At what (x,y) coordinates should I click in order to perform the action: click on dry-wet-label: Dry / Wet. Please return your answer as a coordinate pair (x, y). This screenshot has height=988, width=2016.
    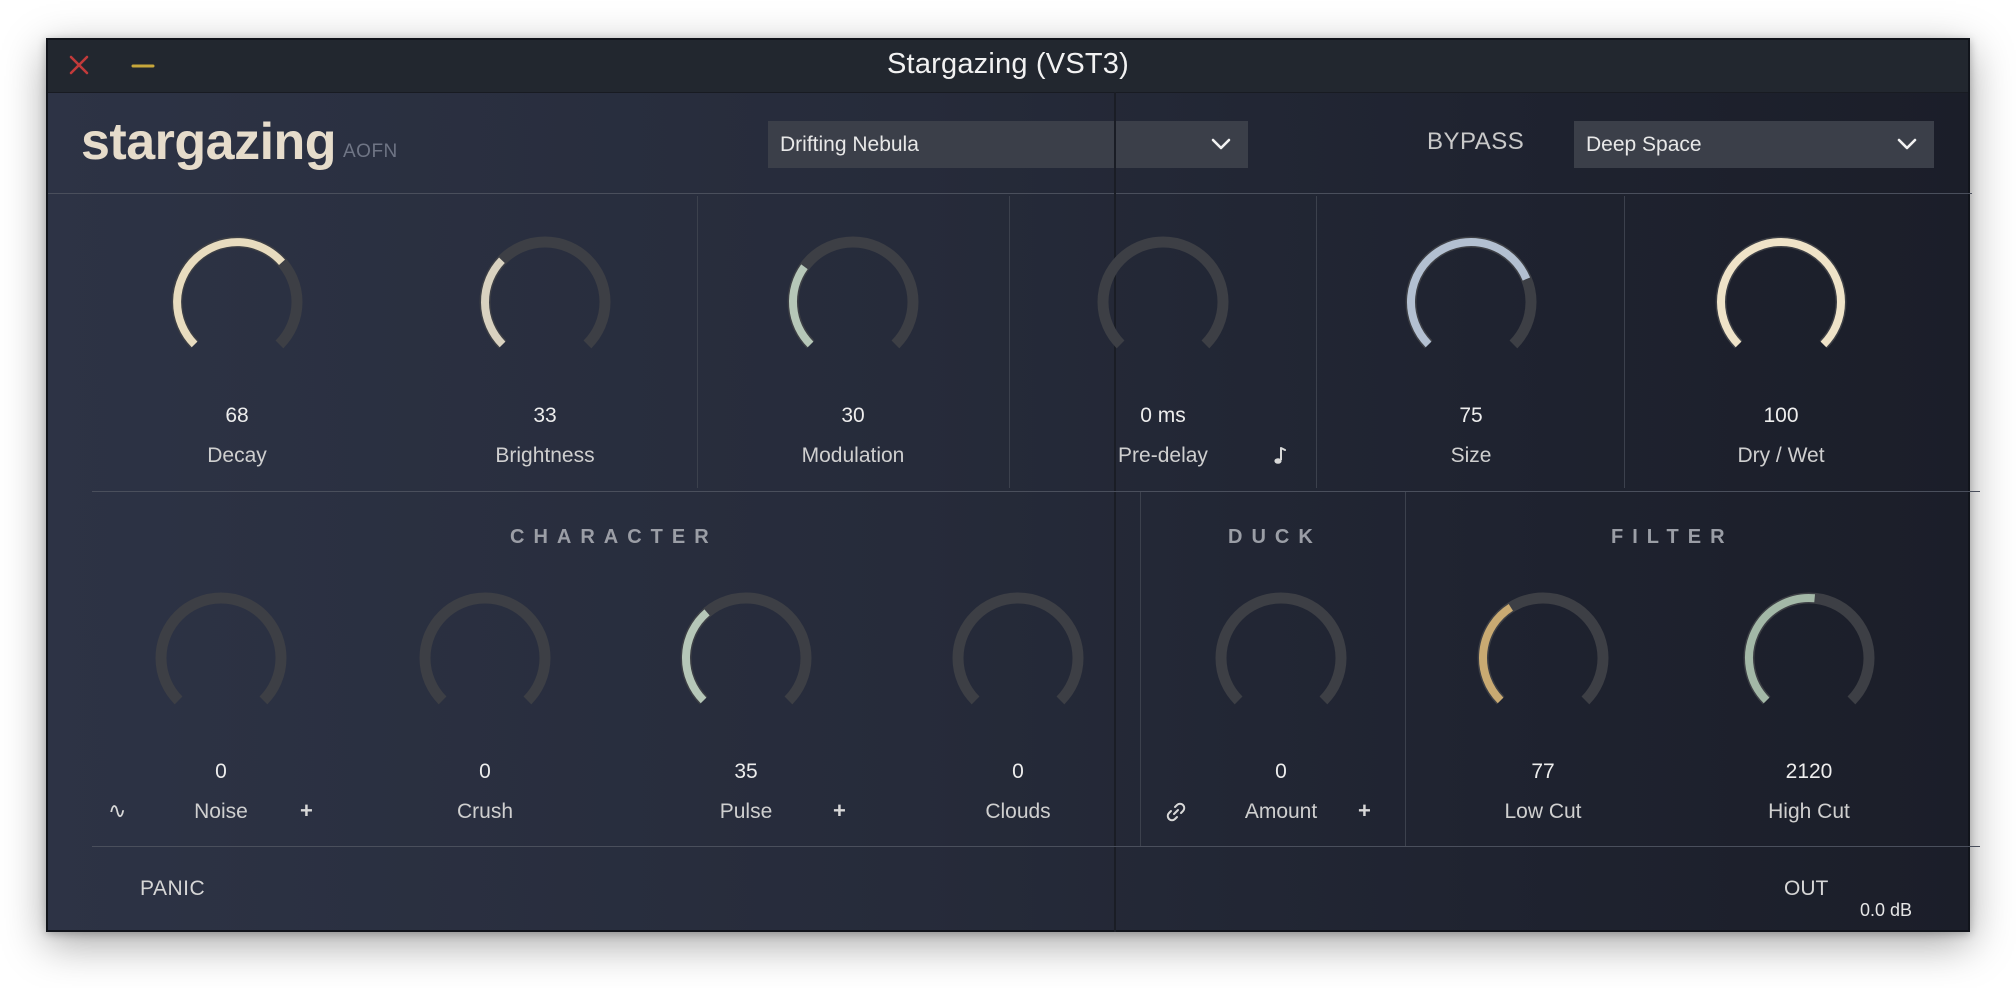
    Looking at the image, I should click on (1781, 455).